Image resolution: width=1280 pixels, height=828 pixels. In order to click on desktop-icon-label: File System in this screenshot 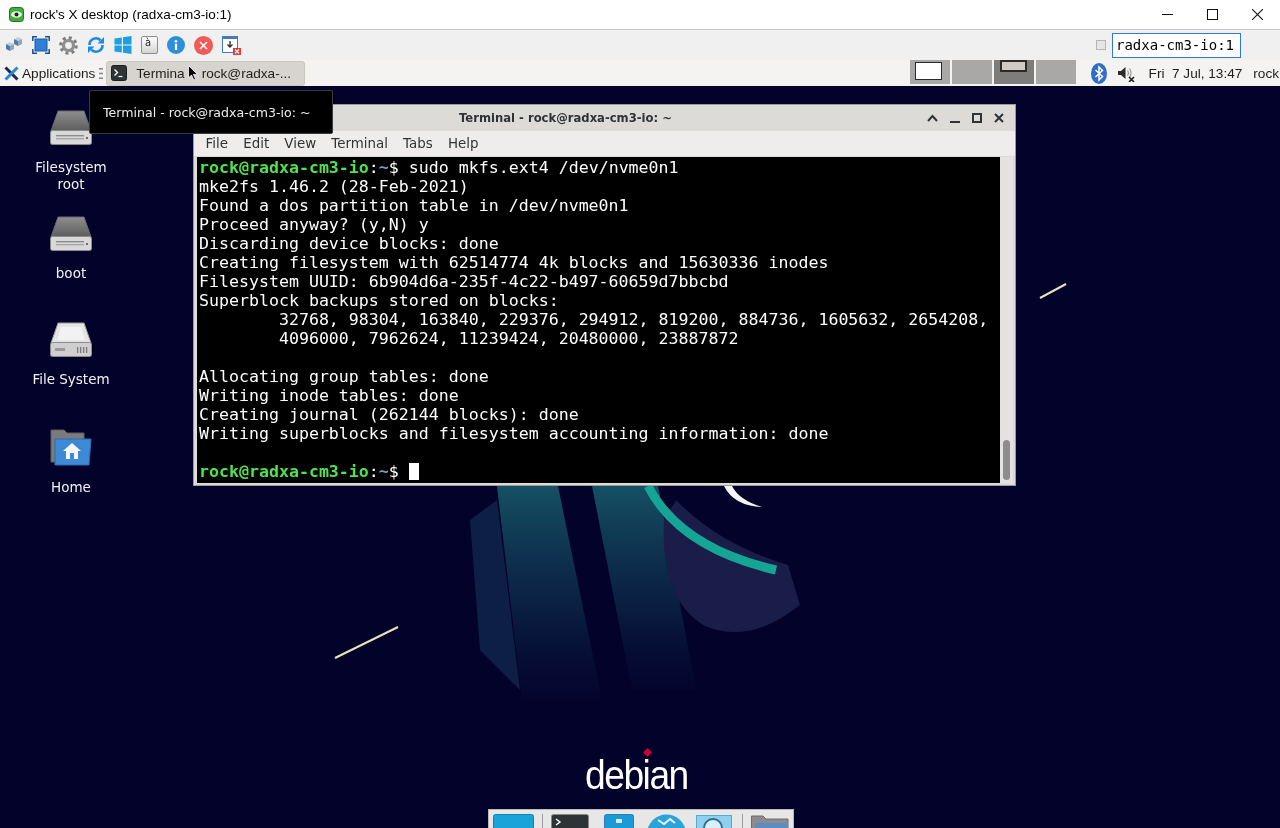, I will do `click(71, 379)`.